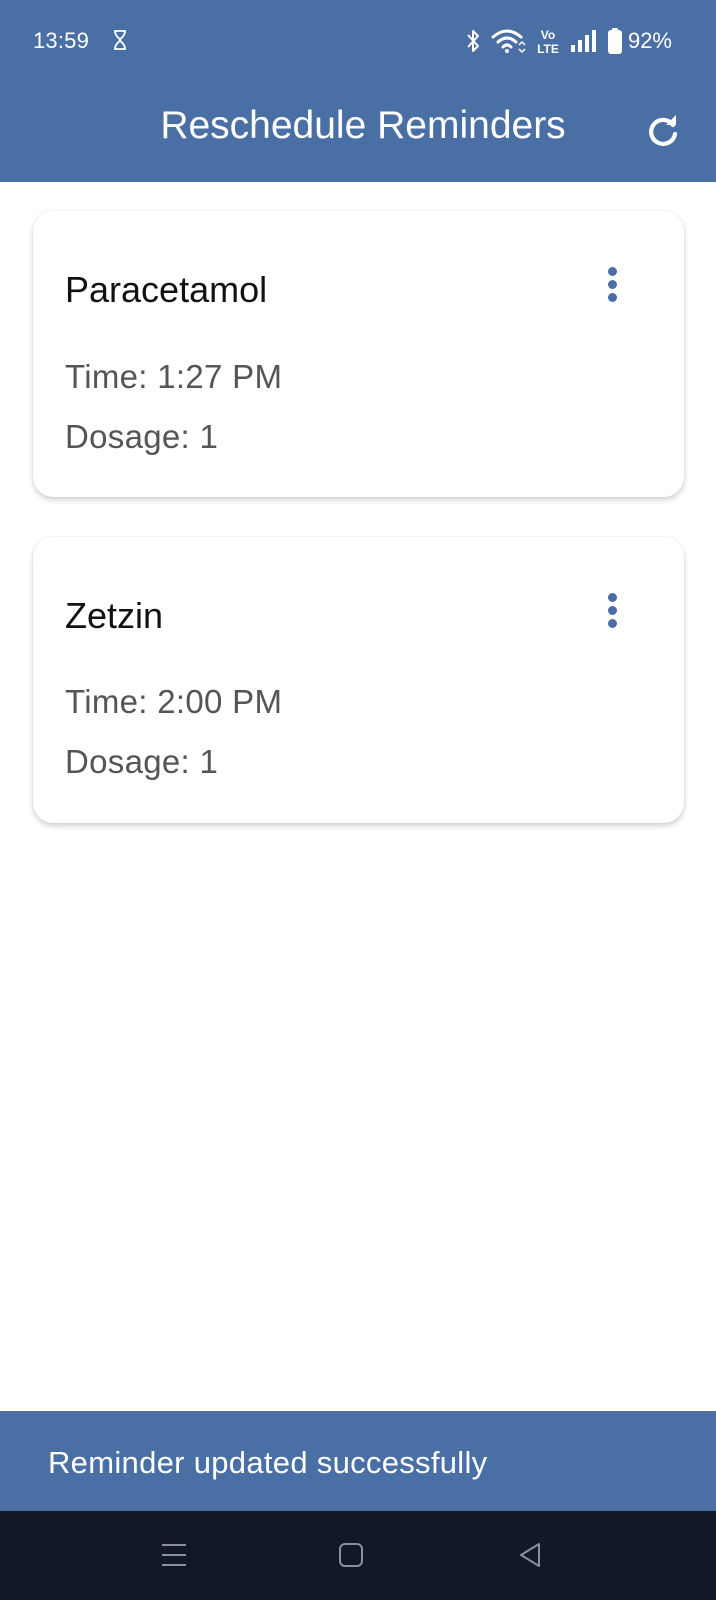  What do you see at coordinates (569, 41) in the screenshot?
I see `status-icons: Vo LTE 92%` at bounding box center [569, 41].